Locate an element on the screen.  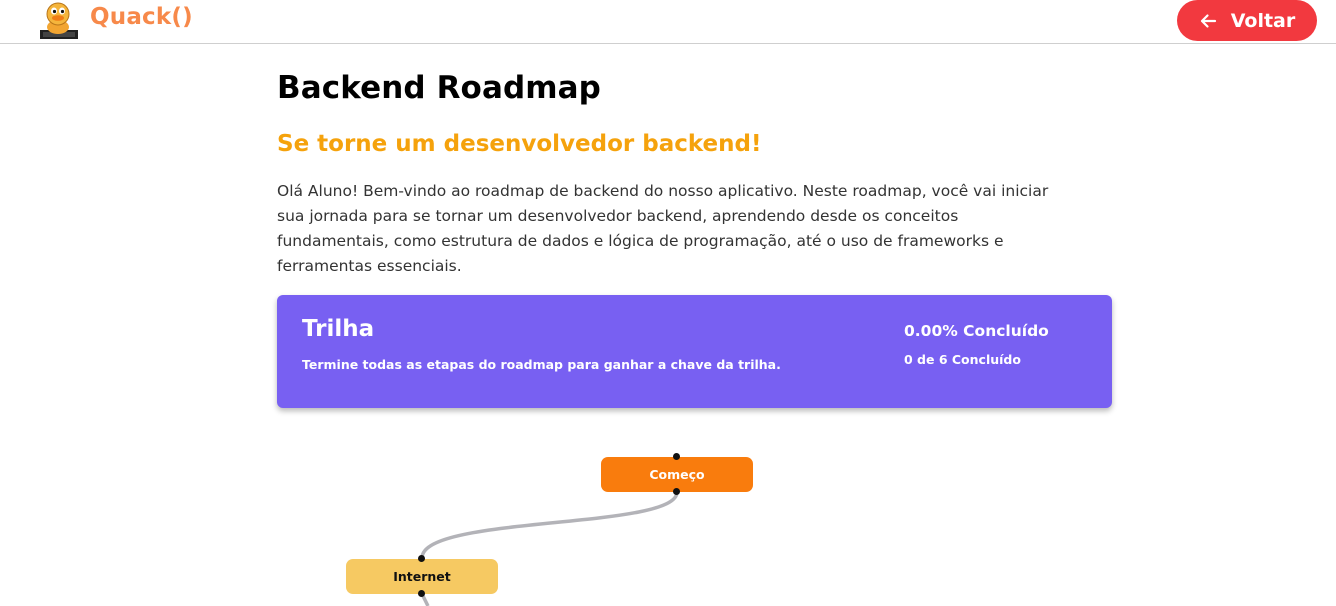
roadmap-node-internet: Internet is located at coordinates (422, 576).